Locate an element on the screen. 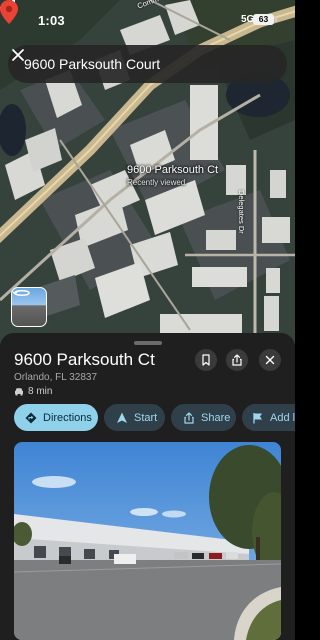 This screenshot has width=320, height=640. flag-icon is located at coordinates (257, 417).